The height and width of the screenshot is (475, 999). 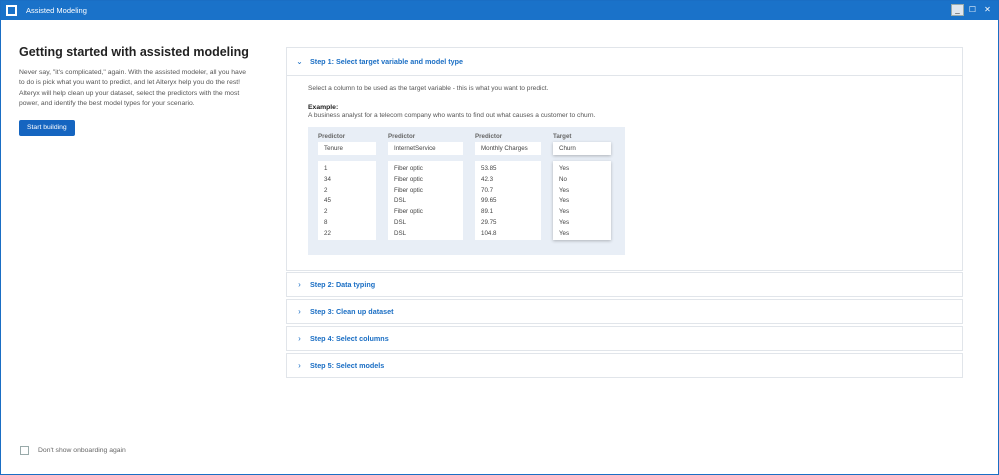 I want to click on cell: 99.65, so click(x=489, y=201).